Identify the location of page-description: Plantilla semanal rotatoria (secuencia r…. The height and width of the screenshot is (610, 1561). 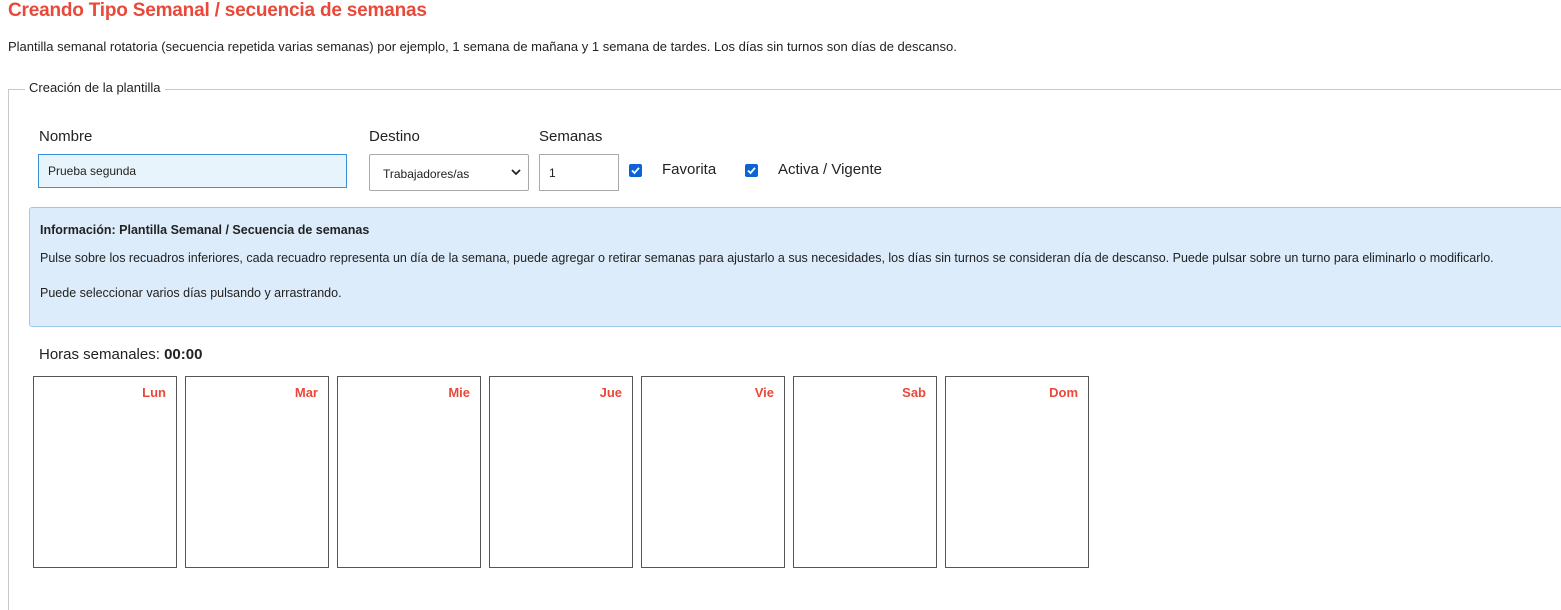
(482, 46).